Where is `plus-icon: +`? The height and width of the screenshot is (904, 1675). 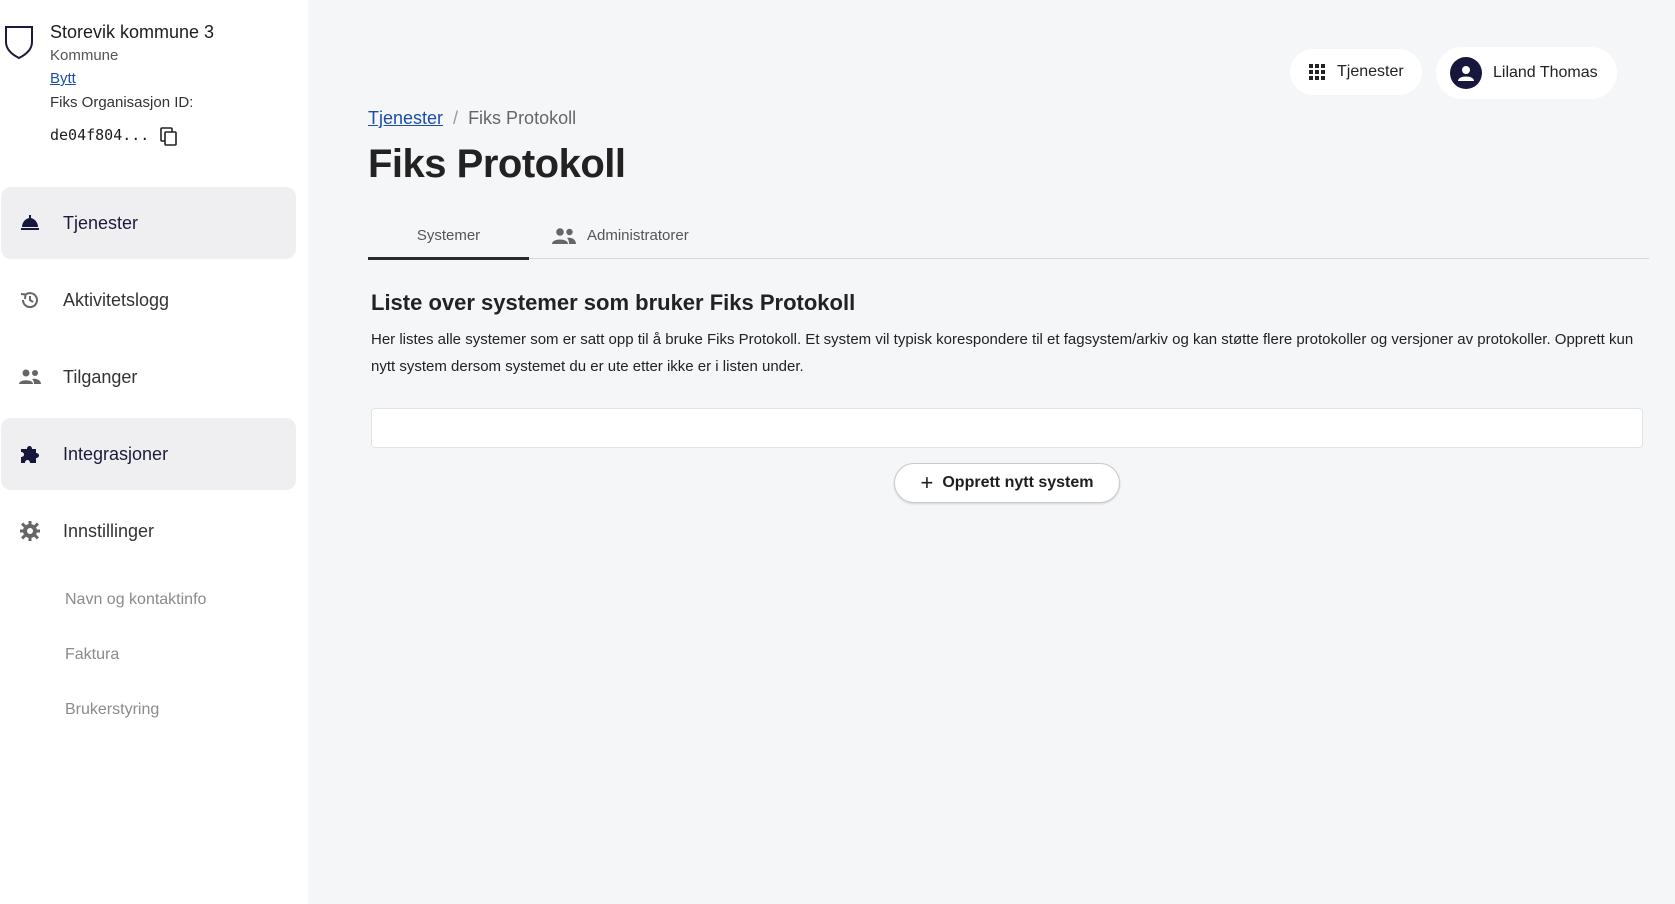
plus-icon: + is located at coordinates (927, 482).